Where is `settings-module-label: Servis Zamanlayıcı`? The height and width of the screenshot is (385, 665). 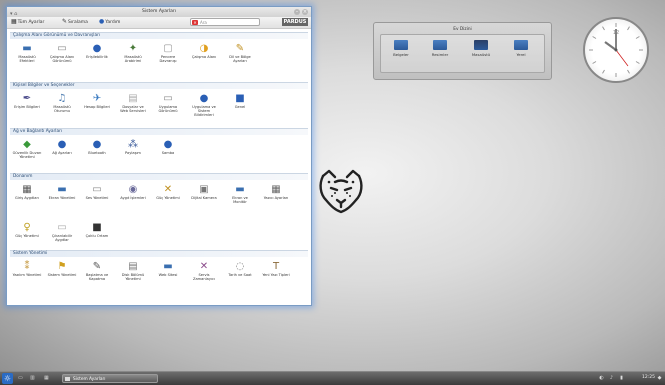
settings-module-label: Servis Zamanlayıcı is located at coordinates (204, 277).